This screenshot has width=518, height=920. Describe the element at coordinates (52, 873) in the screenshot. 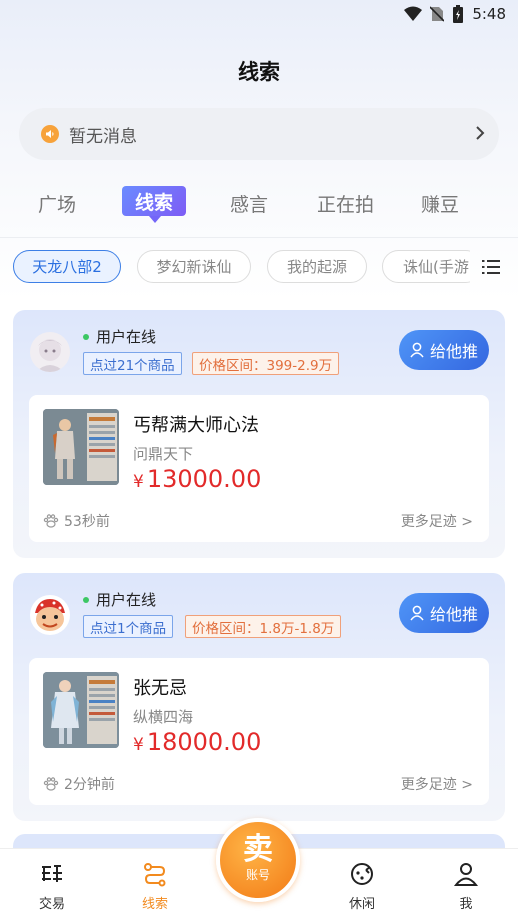

I see `trade-icon` at that location.